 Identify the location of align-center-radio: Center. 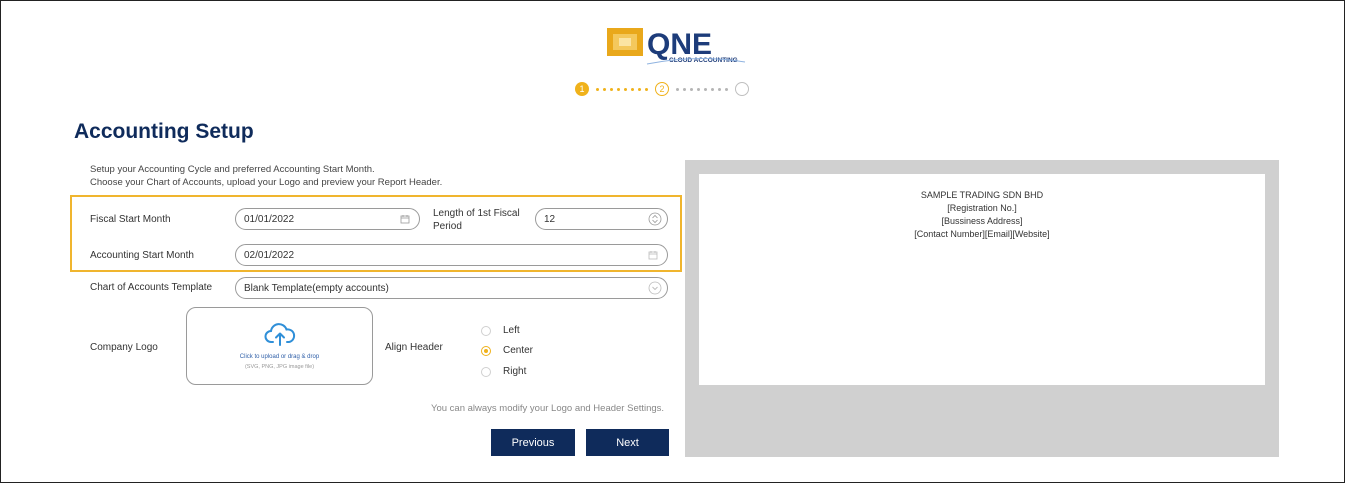
(507, 350).